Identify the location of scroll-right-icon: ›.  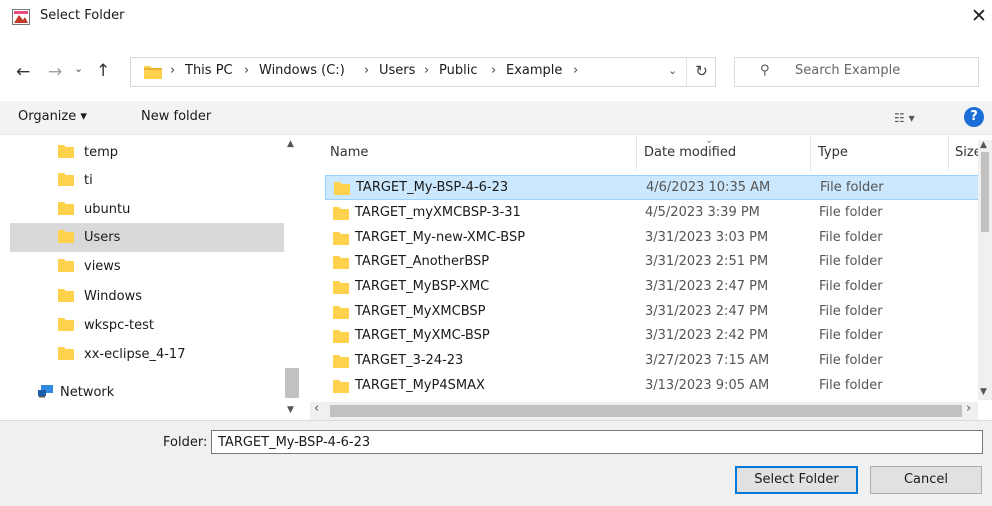
(968, 408).